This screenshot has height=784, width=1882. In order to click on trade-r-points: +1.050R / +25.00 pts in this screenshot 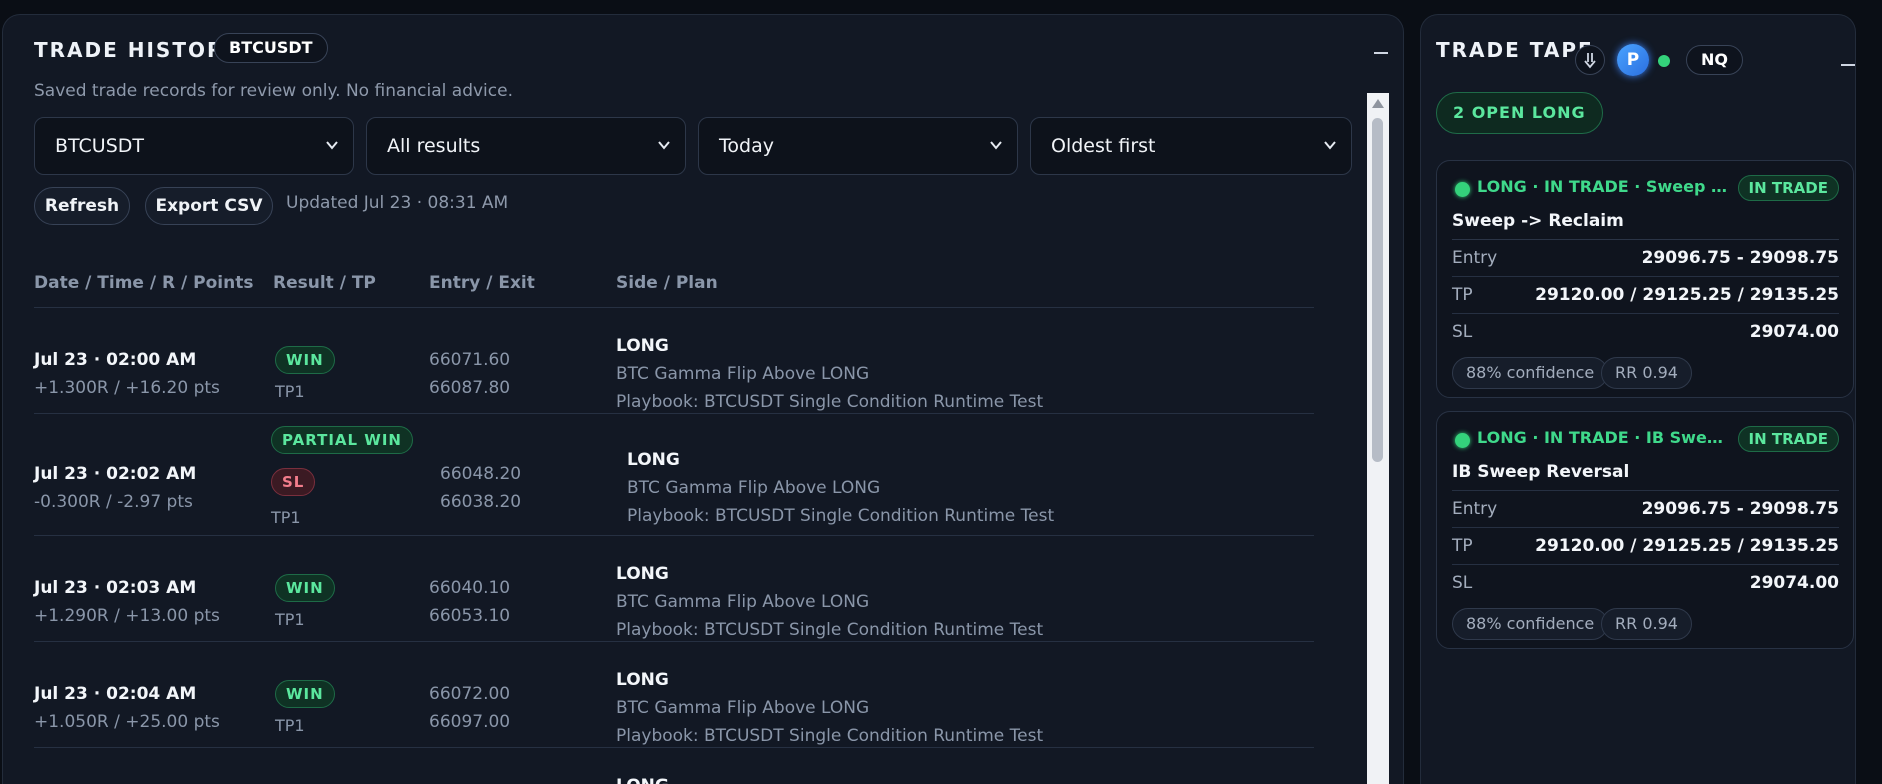, I will do `click(127, 722)`.